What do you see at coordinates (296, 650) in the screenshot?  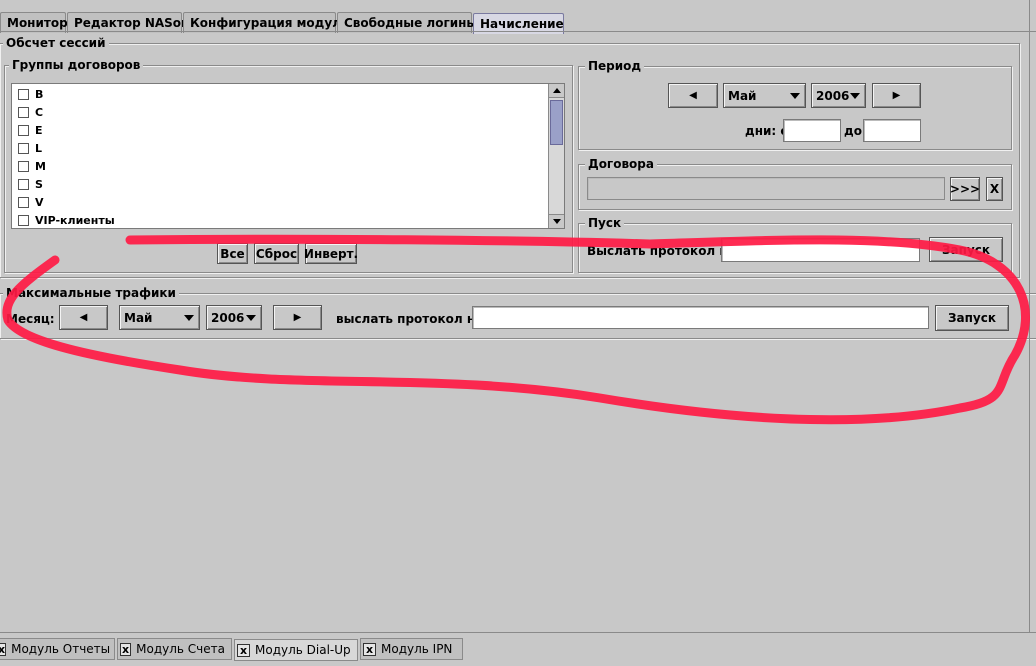 I see `module-tab-dialup: x Модуль Dial-Up` at bounding box center [296, 650].